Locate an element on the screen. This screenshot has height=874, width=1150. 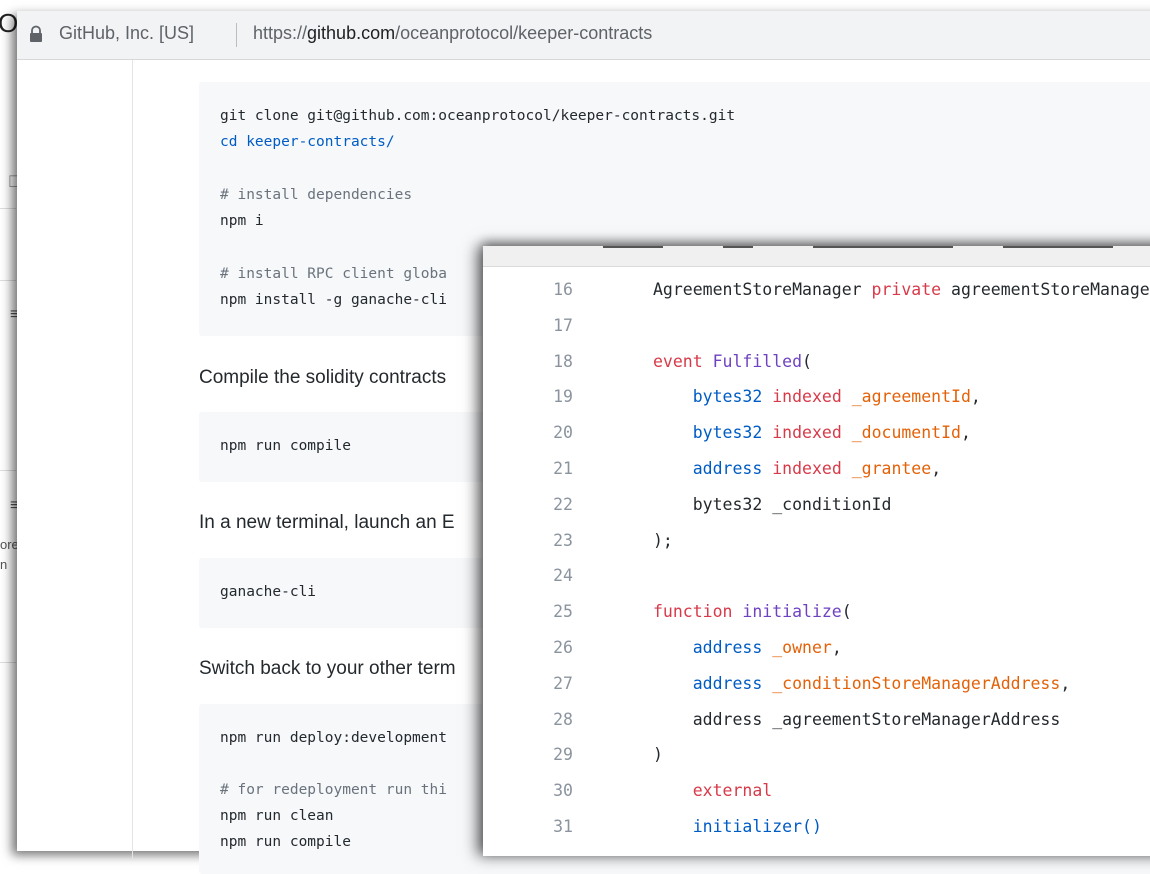
code-token: _grantee is located at coordinates (891, 468).